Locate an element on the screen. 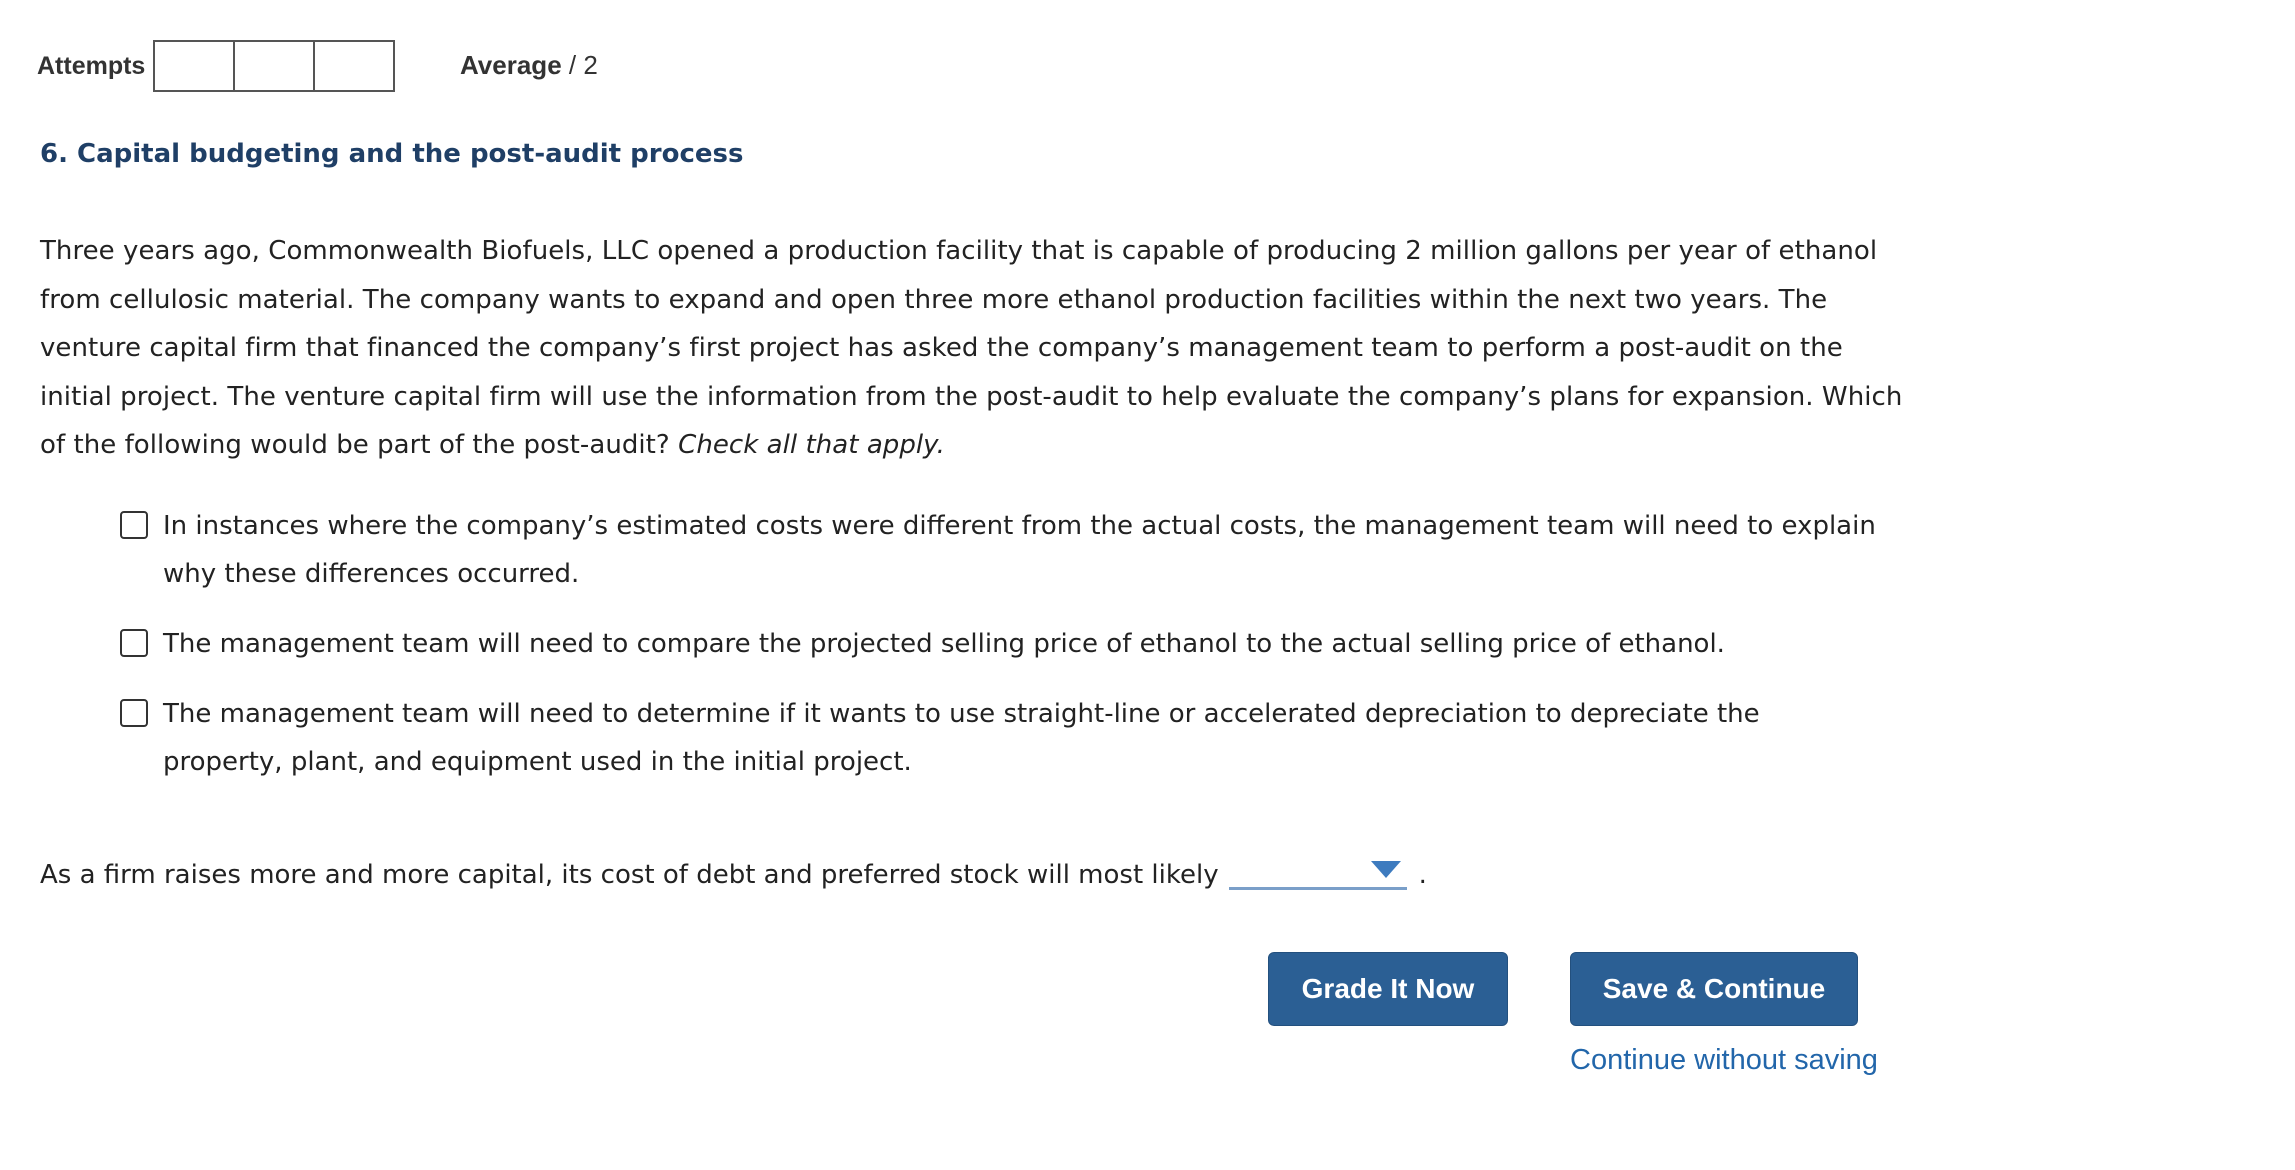  question-instruction: Check all that apply. is located at coordinates (811, 445).